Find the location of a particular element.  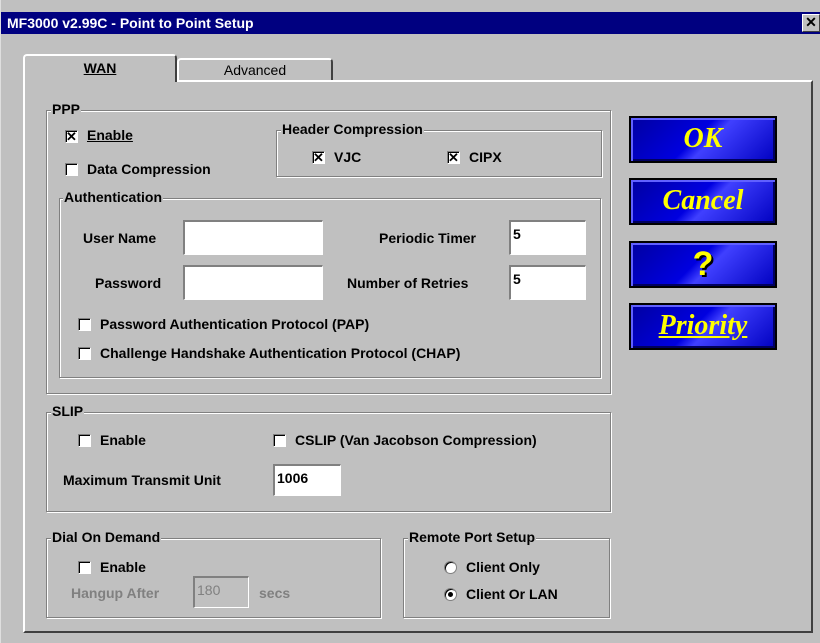

close-icon: ✕ is located at coordinates (811, 23).